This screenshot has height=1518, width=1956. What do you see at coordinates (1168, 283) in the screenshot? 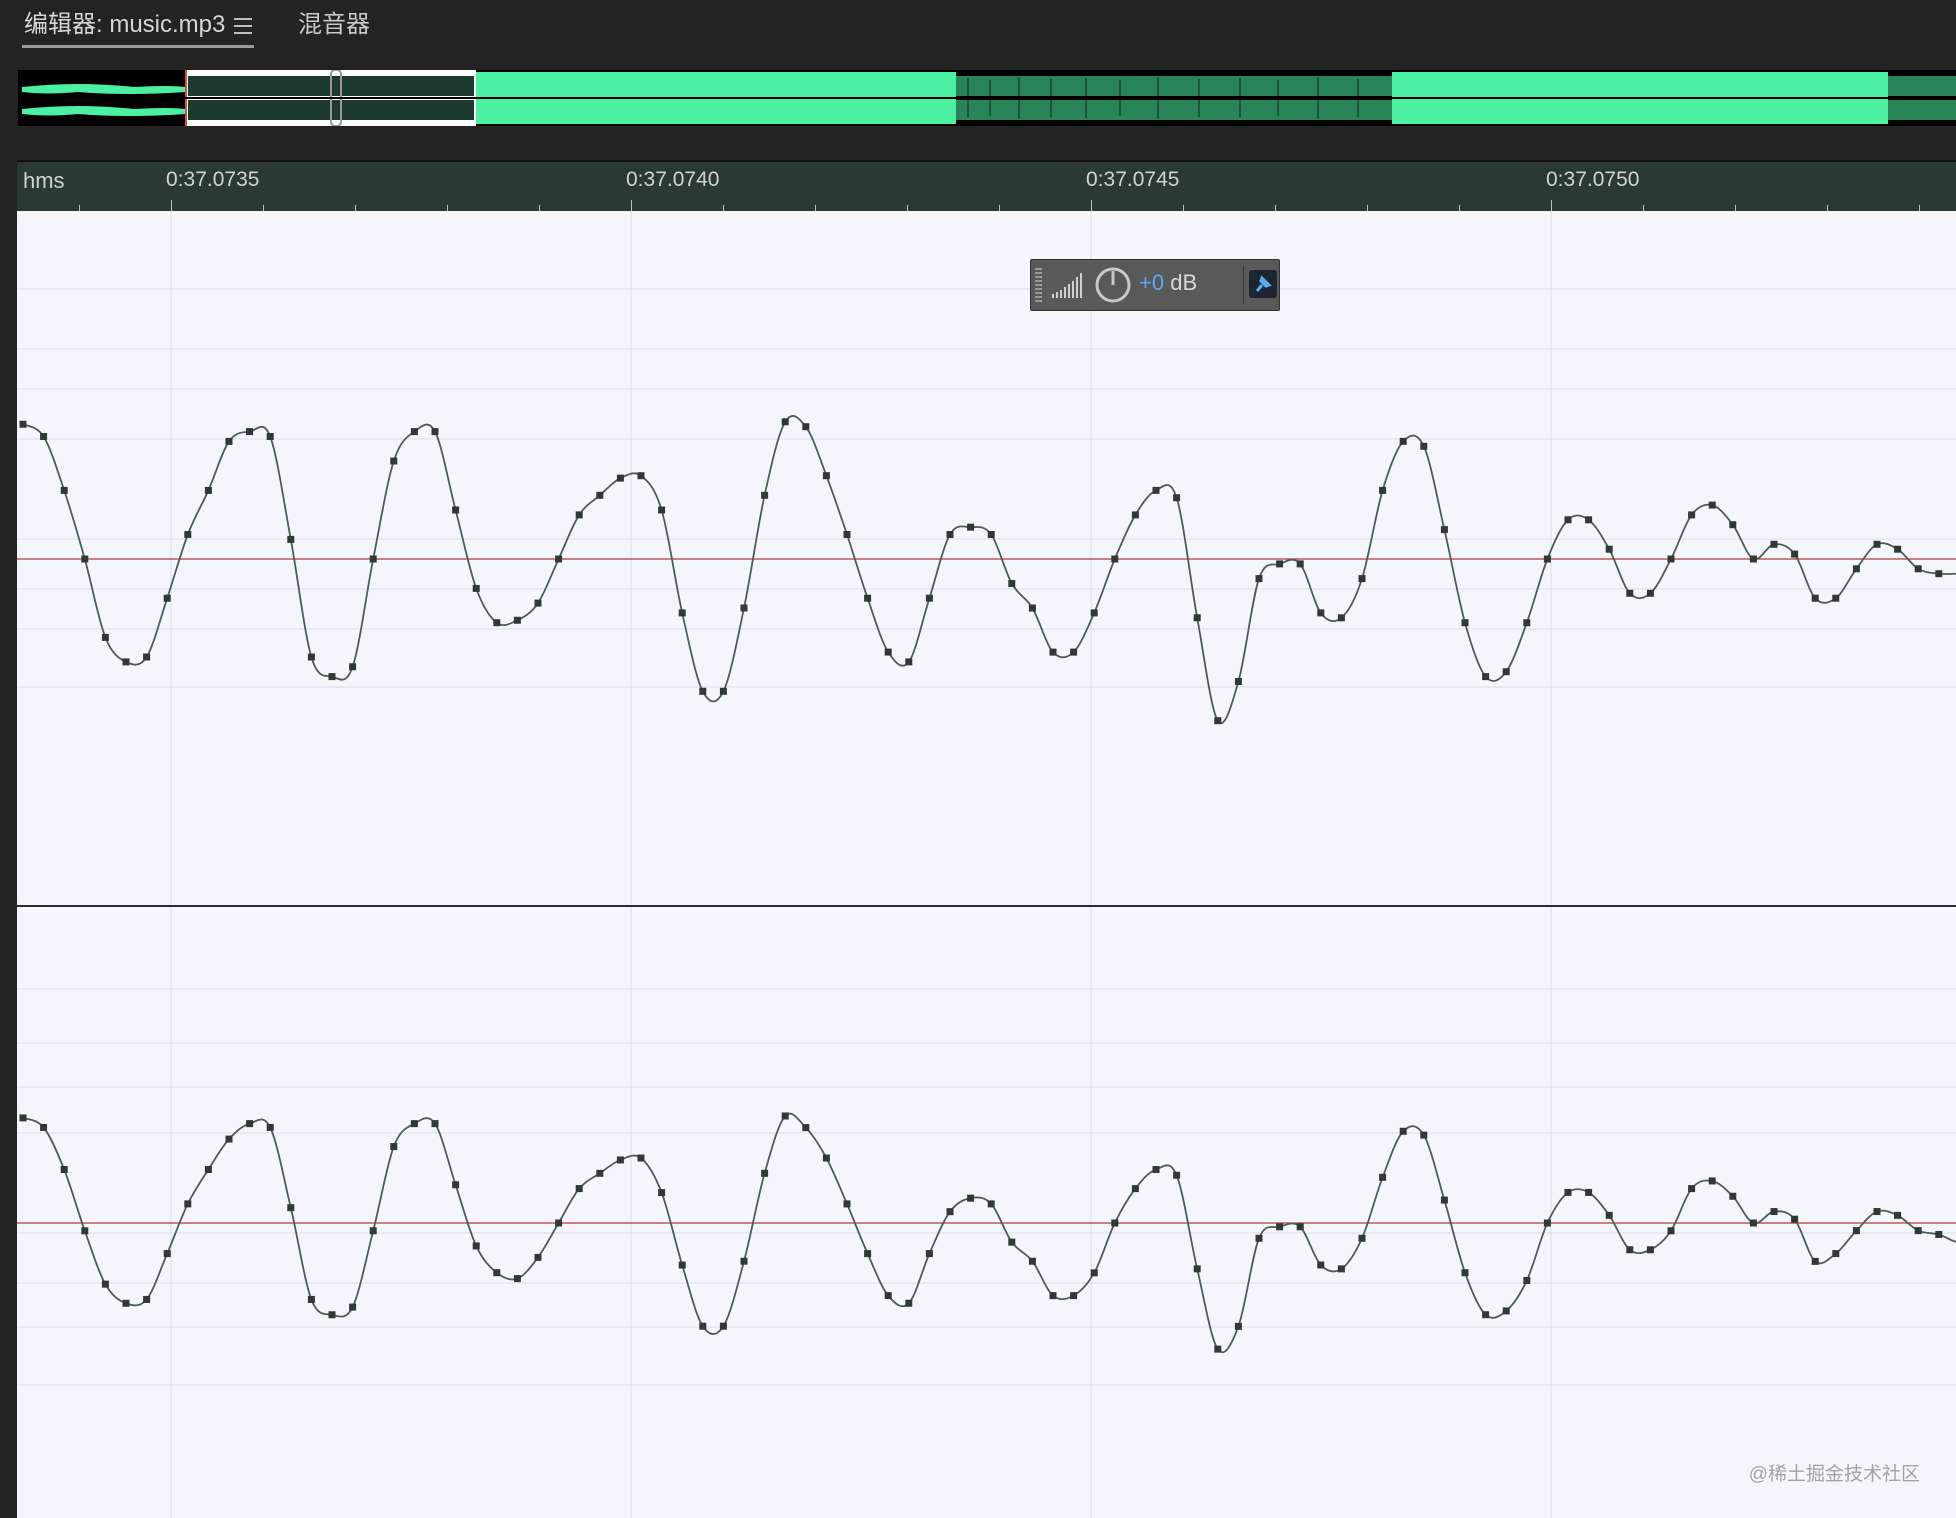
I see `gain-readout: +0 dB` at bounding box center [1168, 283].